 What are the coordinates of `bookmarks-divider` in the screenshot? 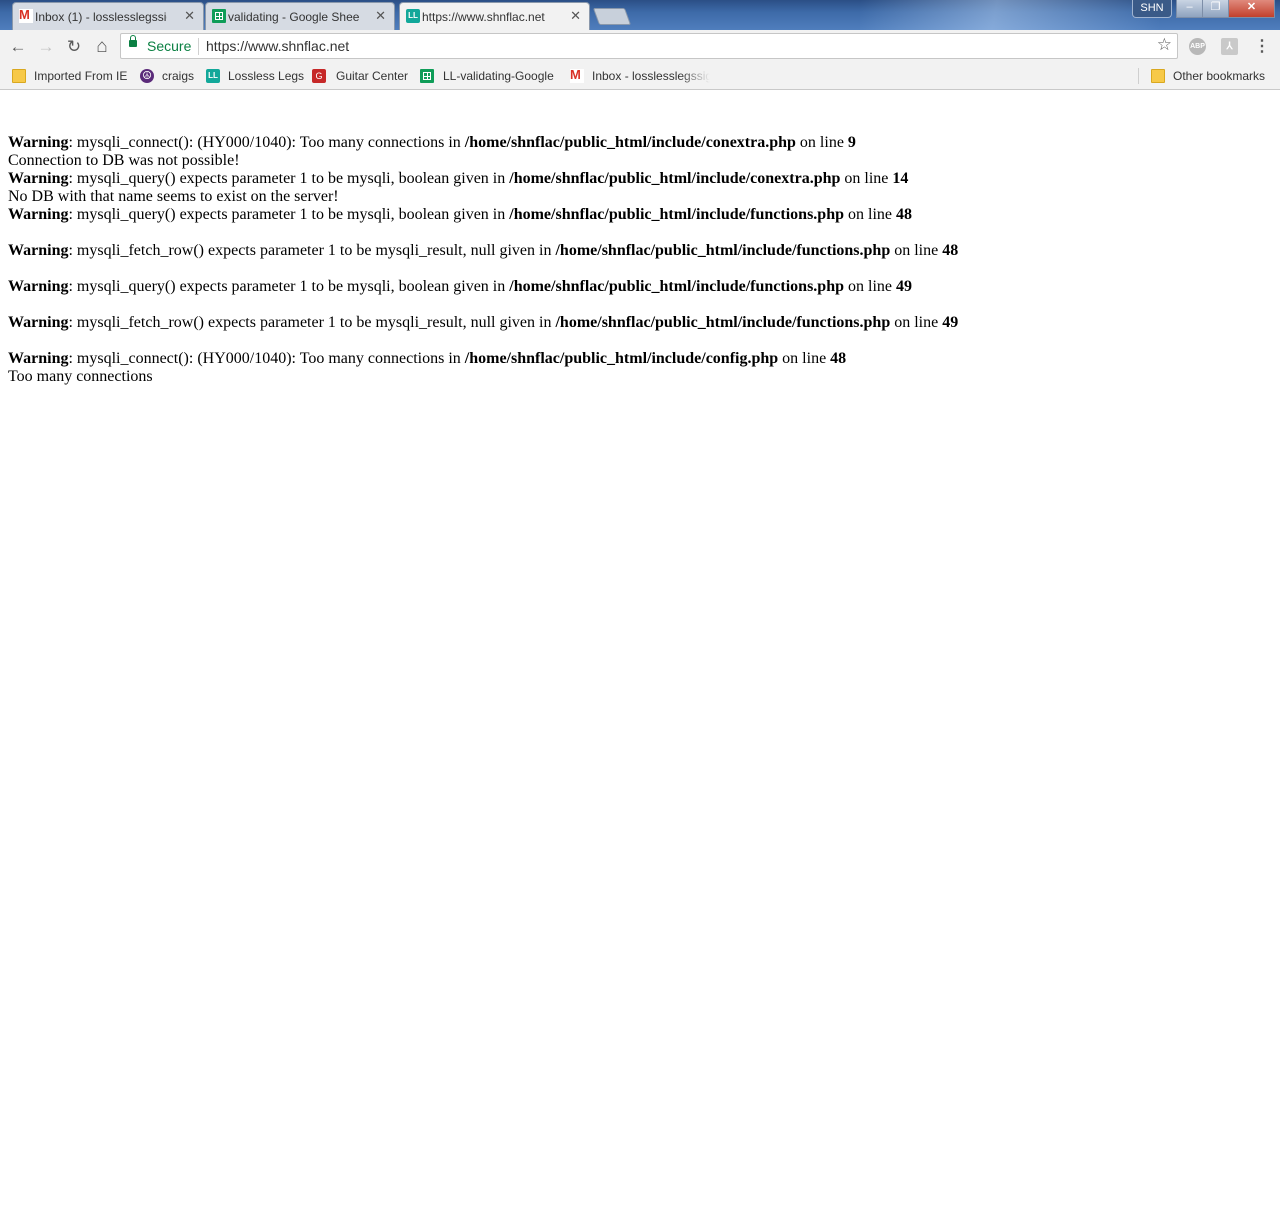 It's located at (1138, 76).